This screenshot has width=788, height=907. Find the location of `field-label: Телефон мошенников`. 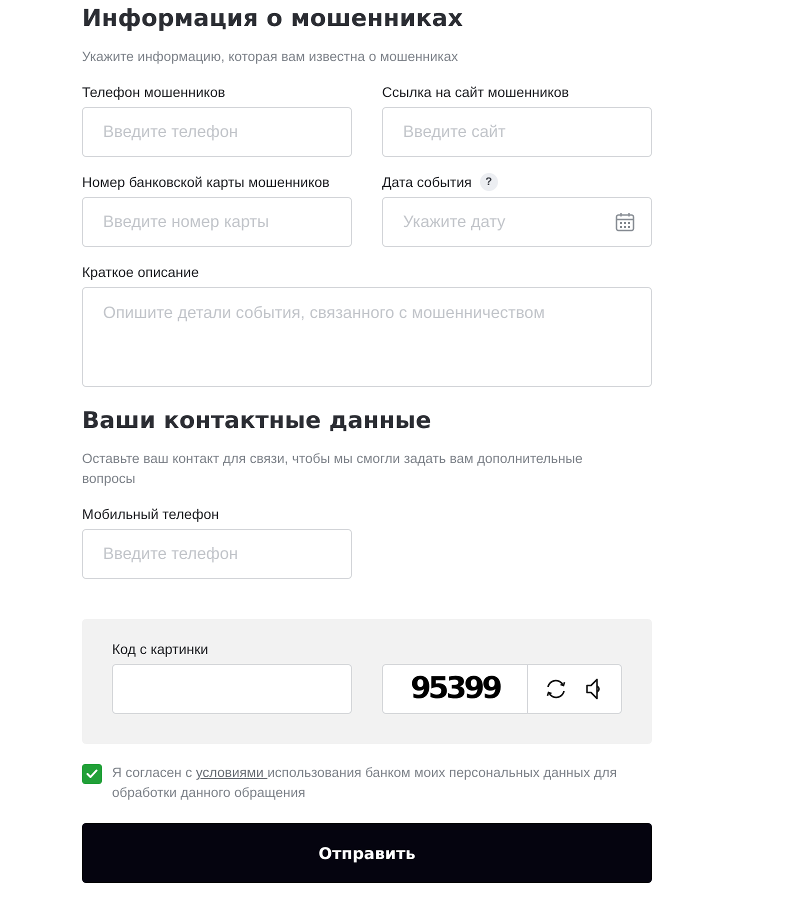

field-label: Телефон мошенников is located at coordinates (154, 92).